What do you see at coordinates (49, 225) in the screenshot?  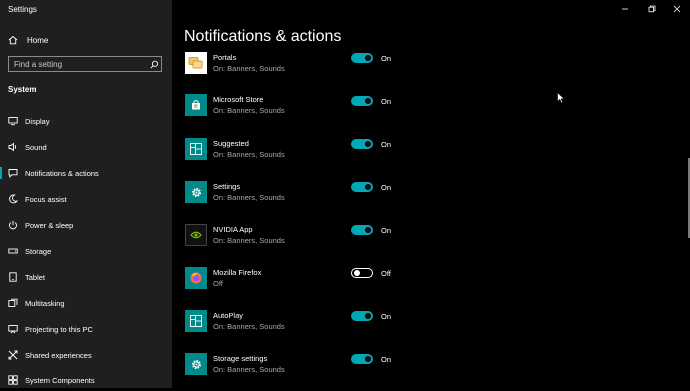 I see `sidebar-item-label: Power & sleep` at bounding box center [49, 225].